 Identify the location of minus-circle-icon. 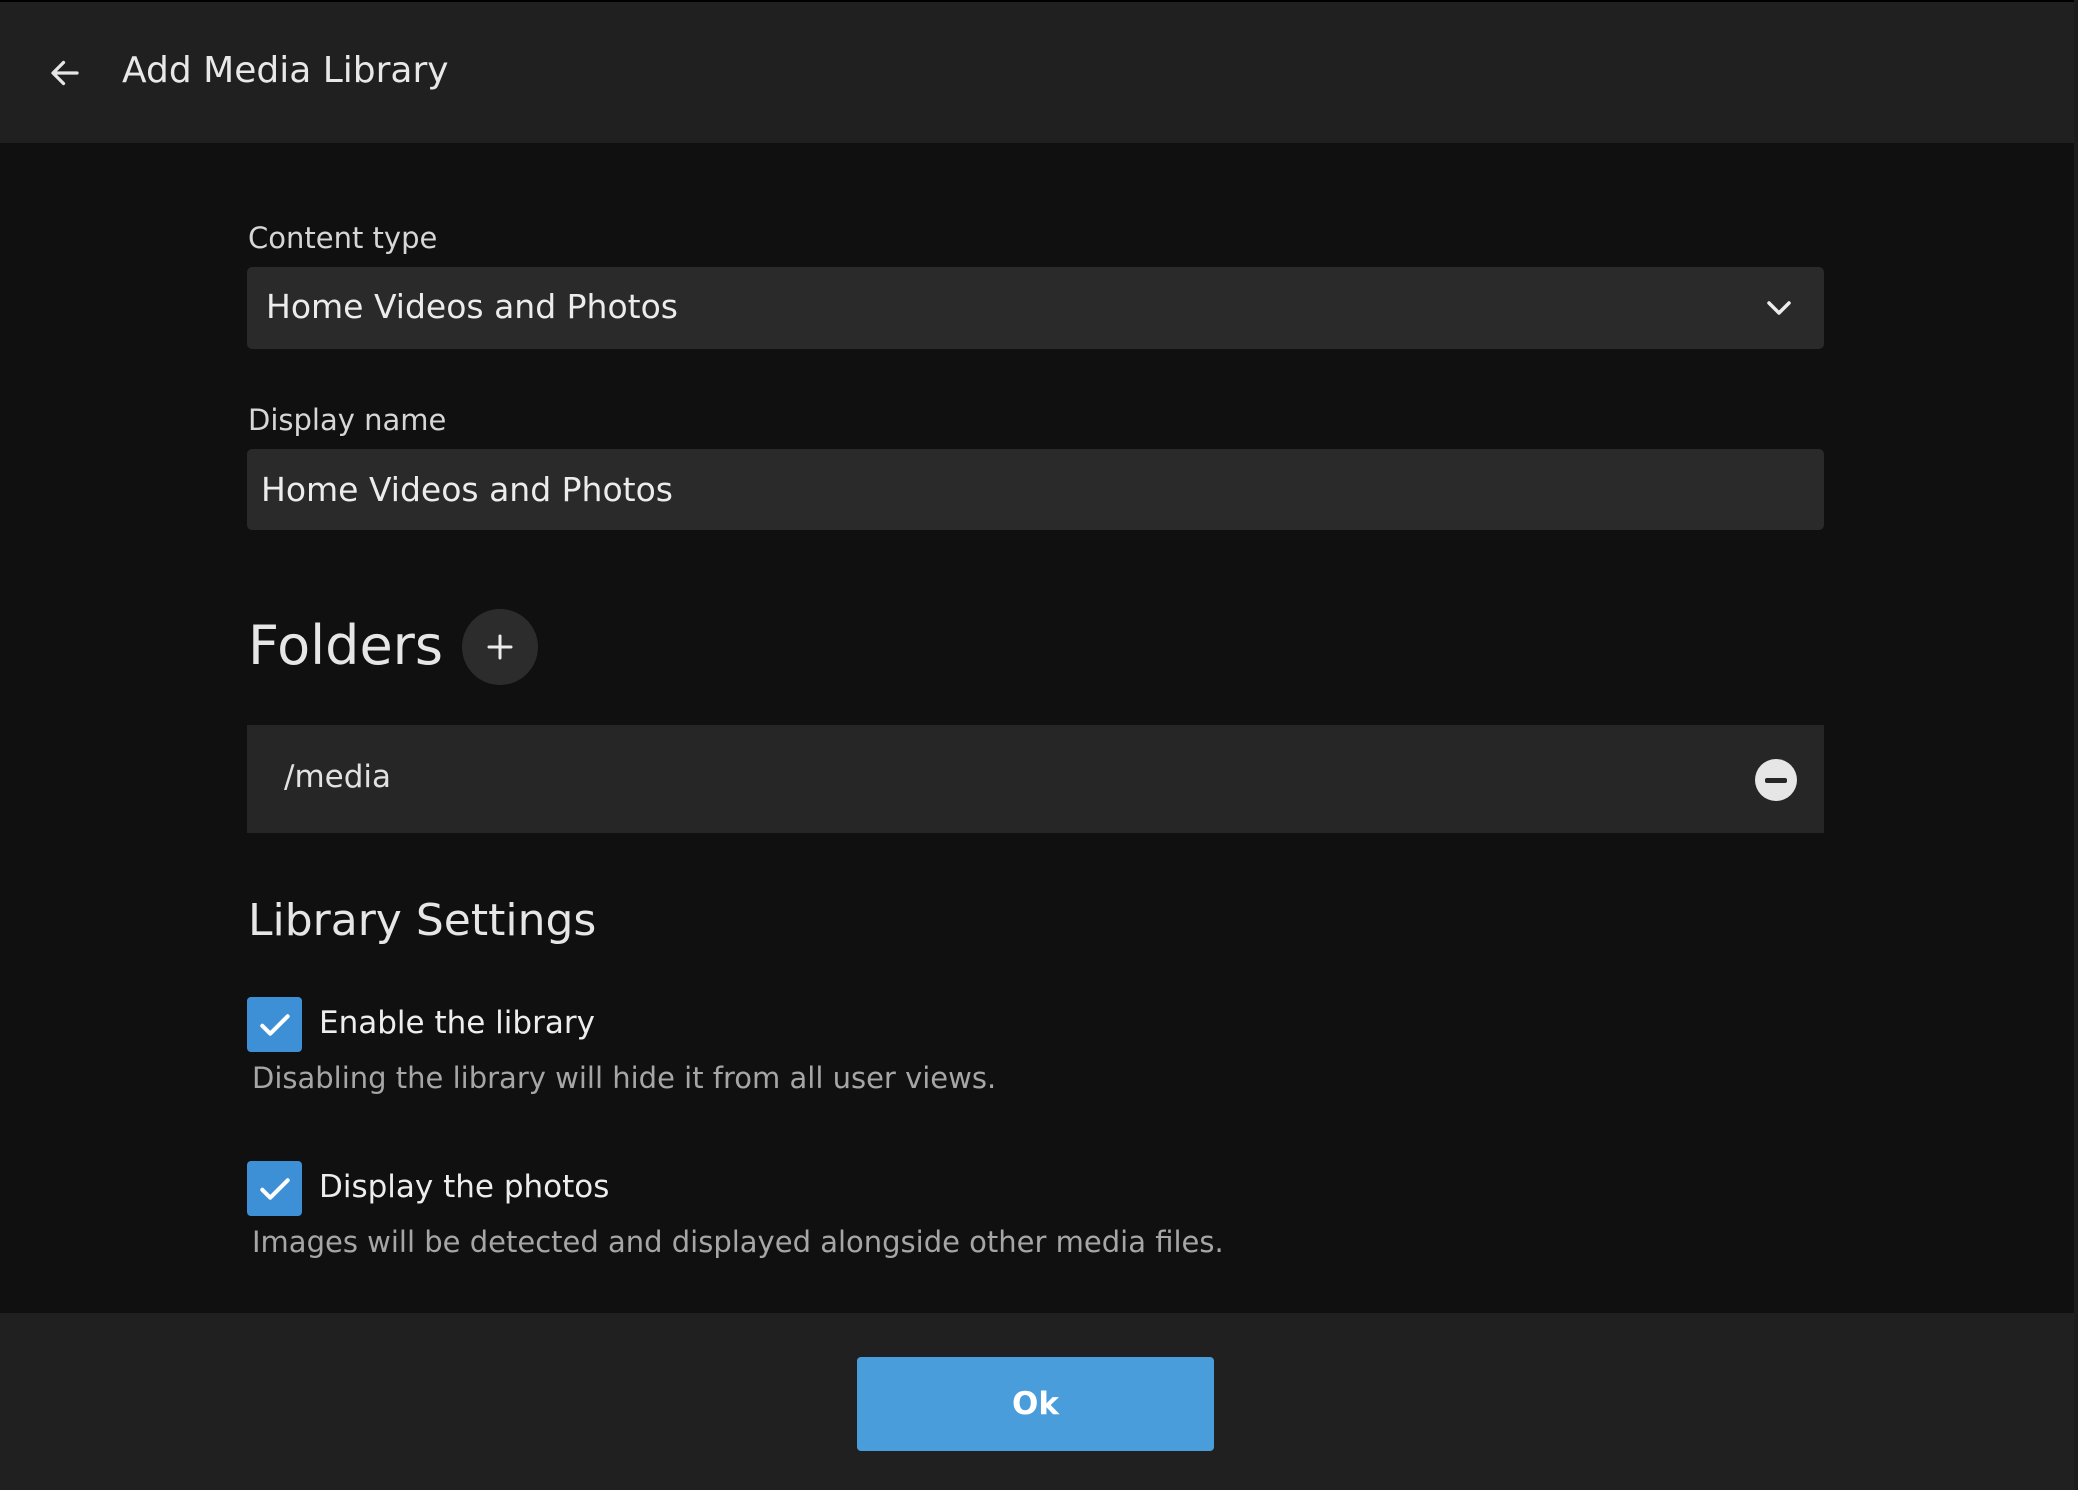
(1776, 780).